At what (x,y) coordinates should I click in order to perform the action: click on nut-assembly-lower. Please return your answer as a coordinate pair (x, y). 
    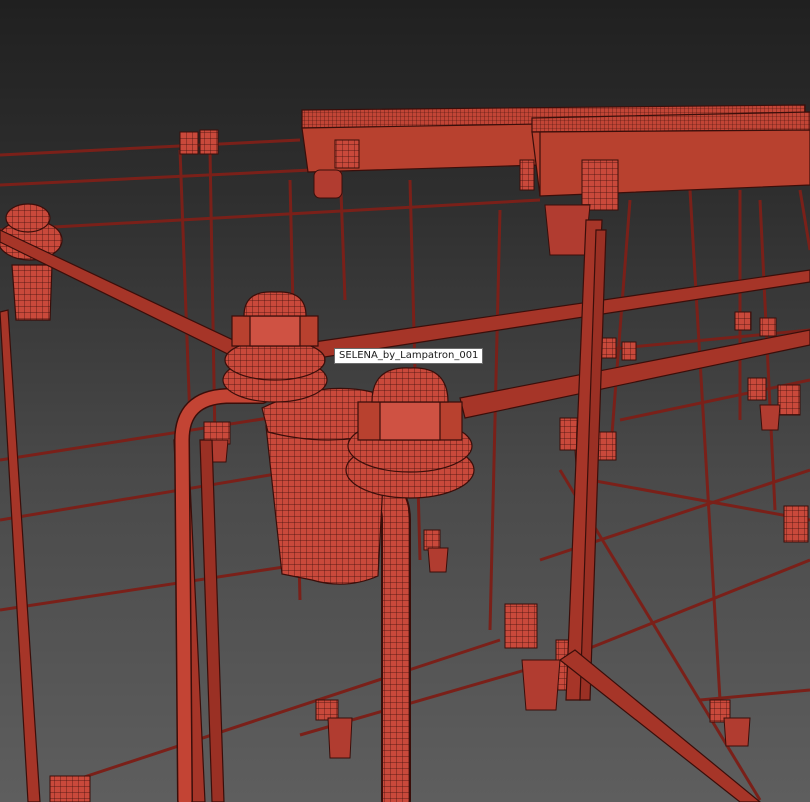
    Looking at the image, I should click on (410, 433).